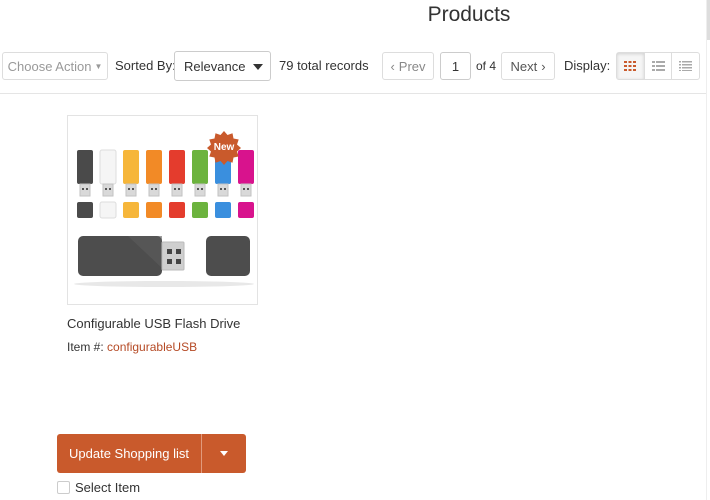 Image resolution: width=710 pixels, height=500 pixels. I want to click on list-view-icon, so click(658, 66).